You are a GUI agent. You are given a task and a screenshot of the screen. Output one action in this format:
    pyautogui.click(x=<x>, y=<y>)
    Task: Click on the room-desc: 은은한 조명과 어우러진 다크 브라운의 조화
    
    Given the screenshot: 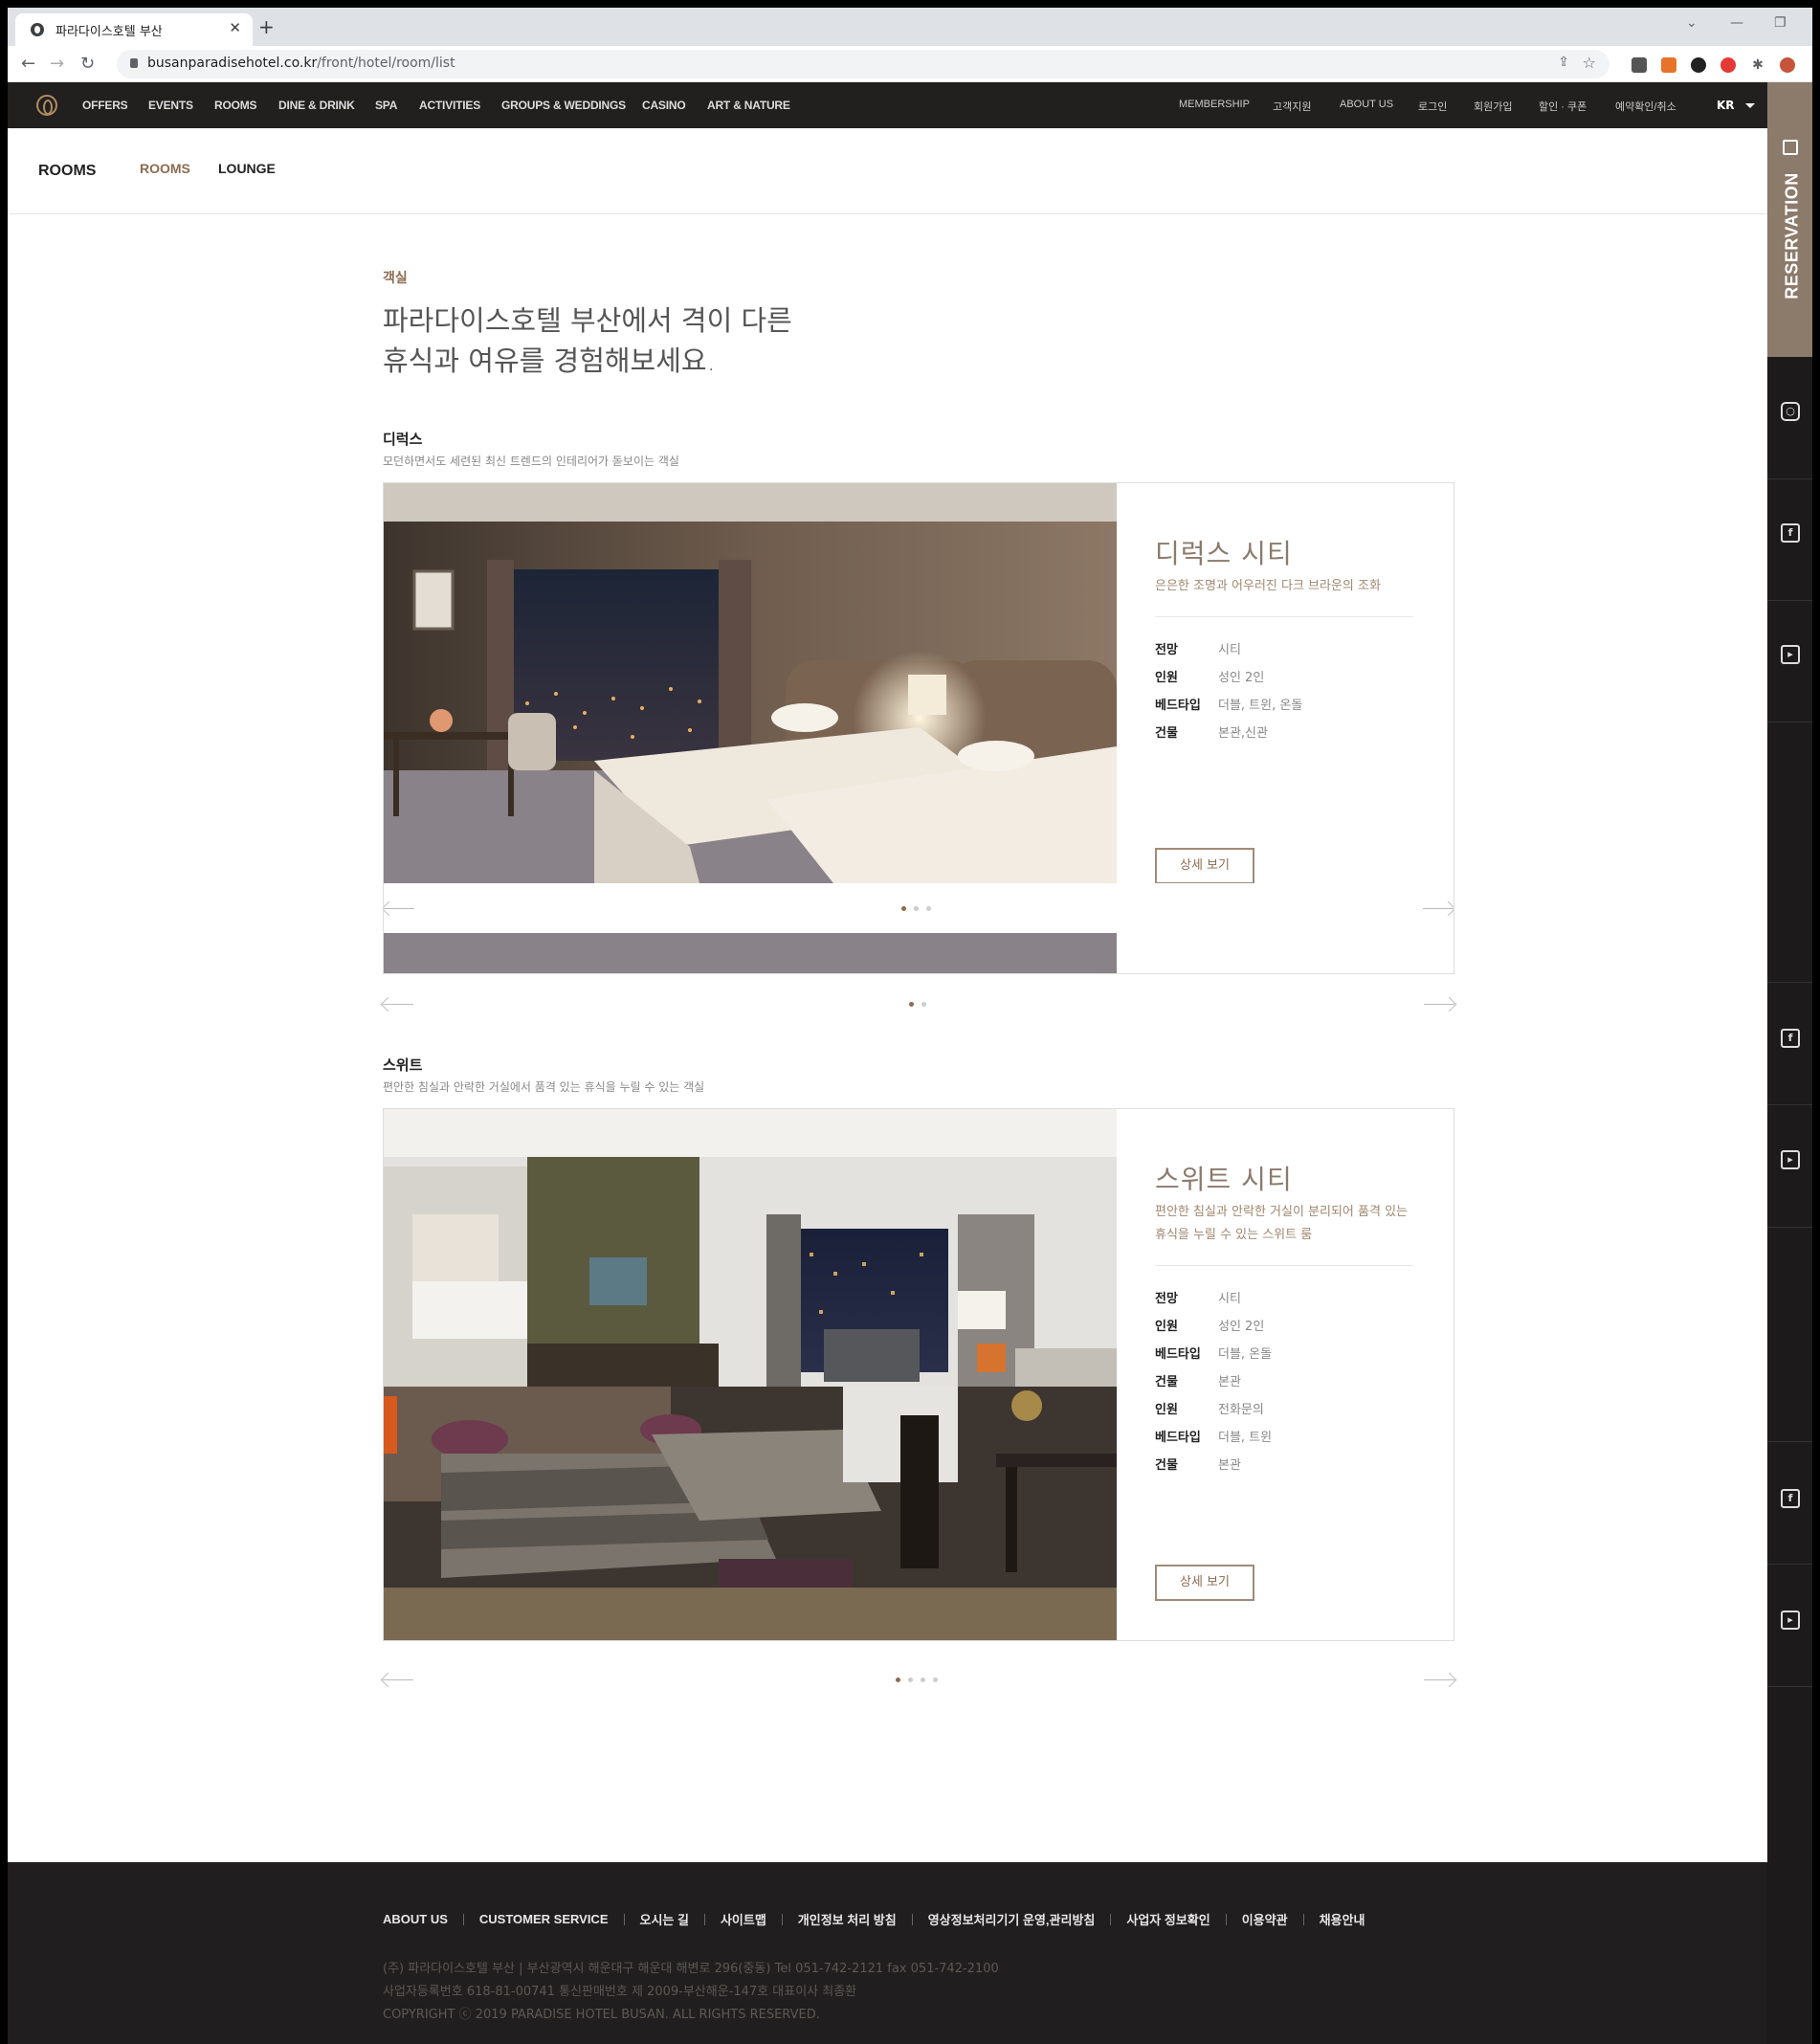 What is the action you would take?
    pyautogui.click(x=1268, y=586)
    